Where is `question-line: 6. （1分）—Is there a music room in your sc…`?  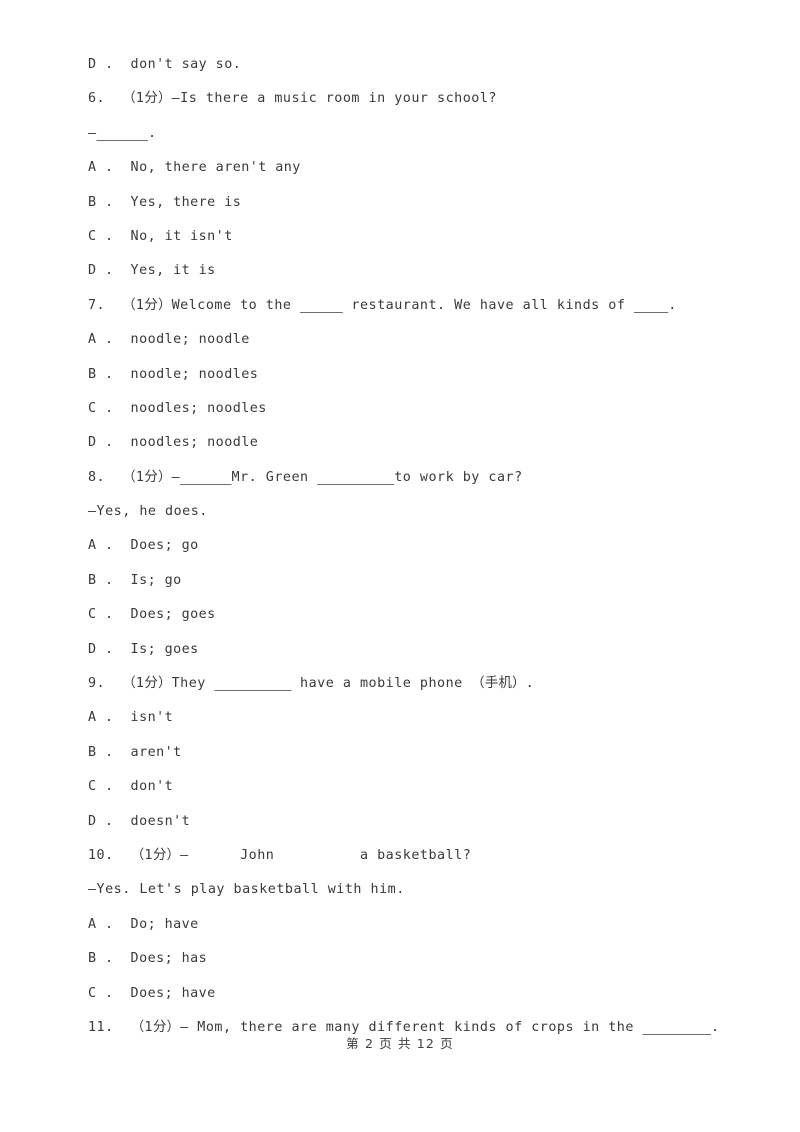
question-line: 6. （1分）—Is there a music room in your sc… is located at coordinates (292, 99).